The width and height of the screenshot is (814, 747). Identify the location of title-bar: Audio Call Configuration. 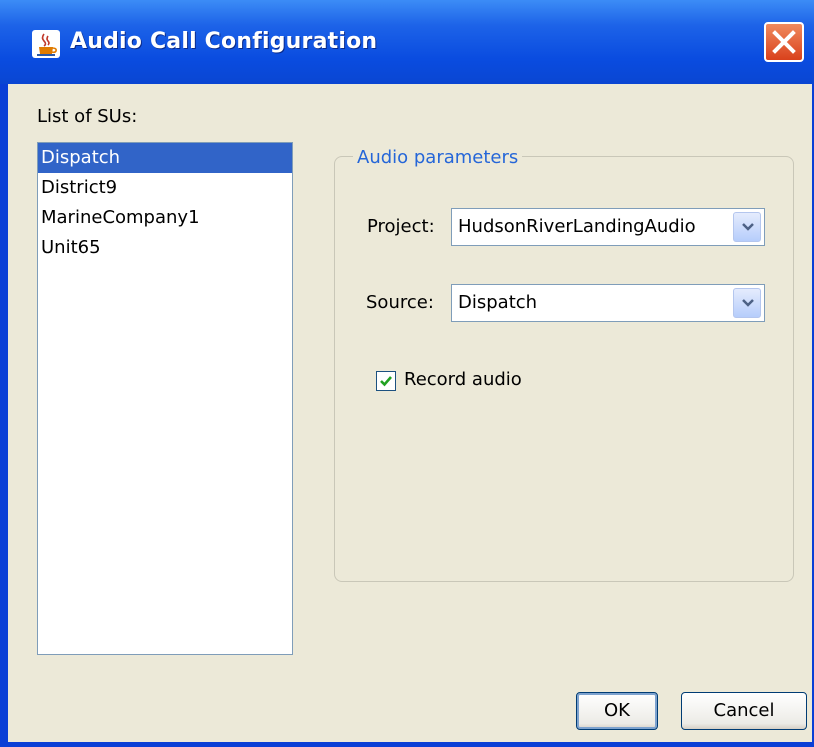
(407, 42).